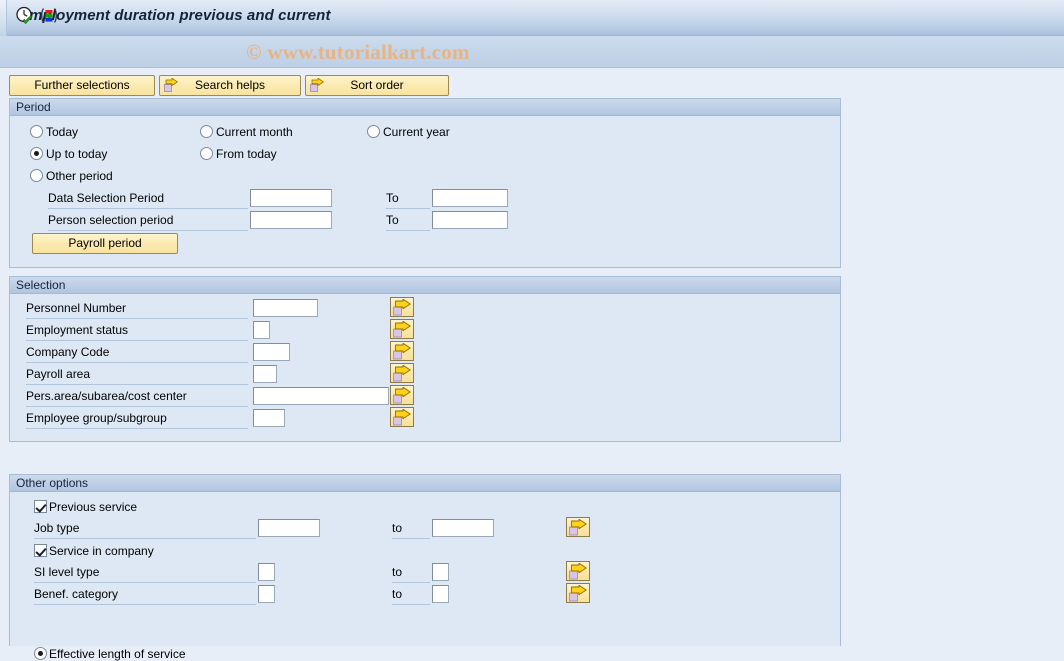  Describe the element at coordinates (358, 52) in the screenshot. I see `watermark: © www.tutorialkart.com` at that location.